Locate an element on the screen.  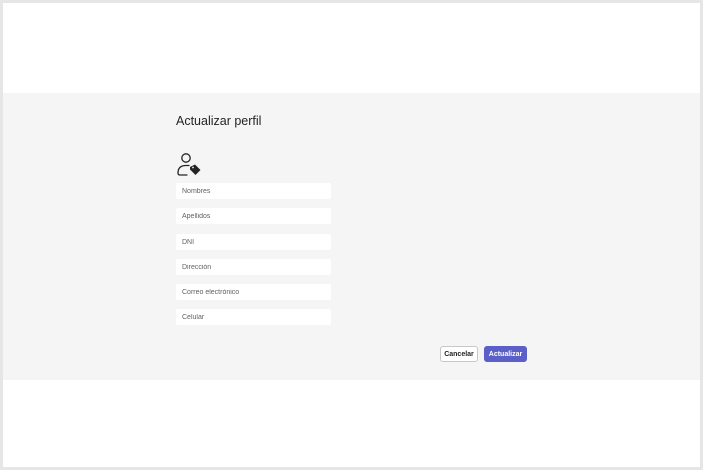
cancel-button: Cancelar is located at coordinates (459, 354).